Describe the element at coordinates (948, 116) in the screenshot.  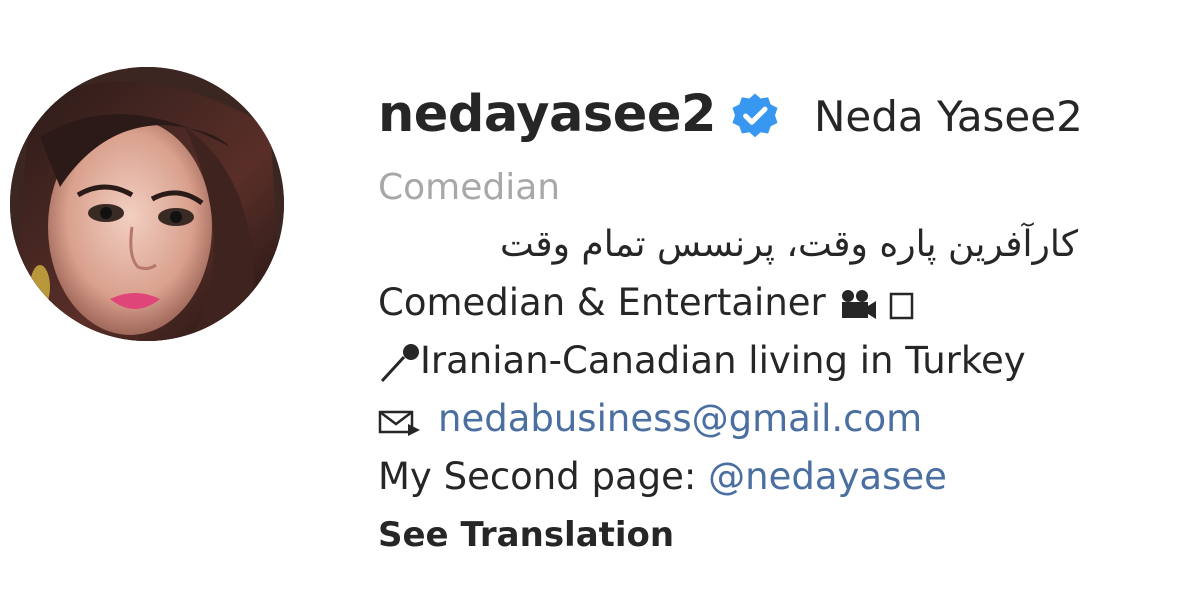
I see `full-name: Neda Yasee2` at that location.